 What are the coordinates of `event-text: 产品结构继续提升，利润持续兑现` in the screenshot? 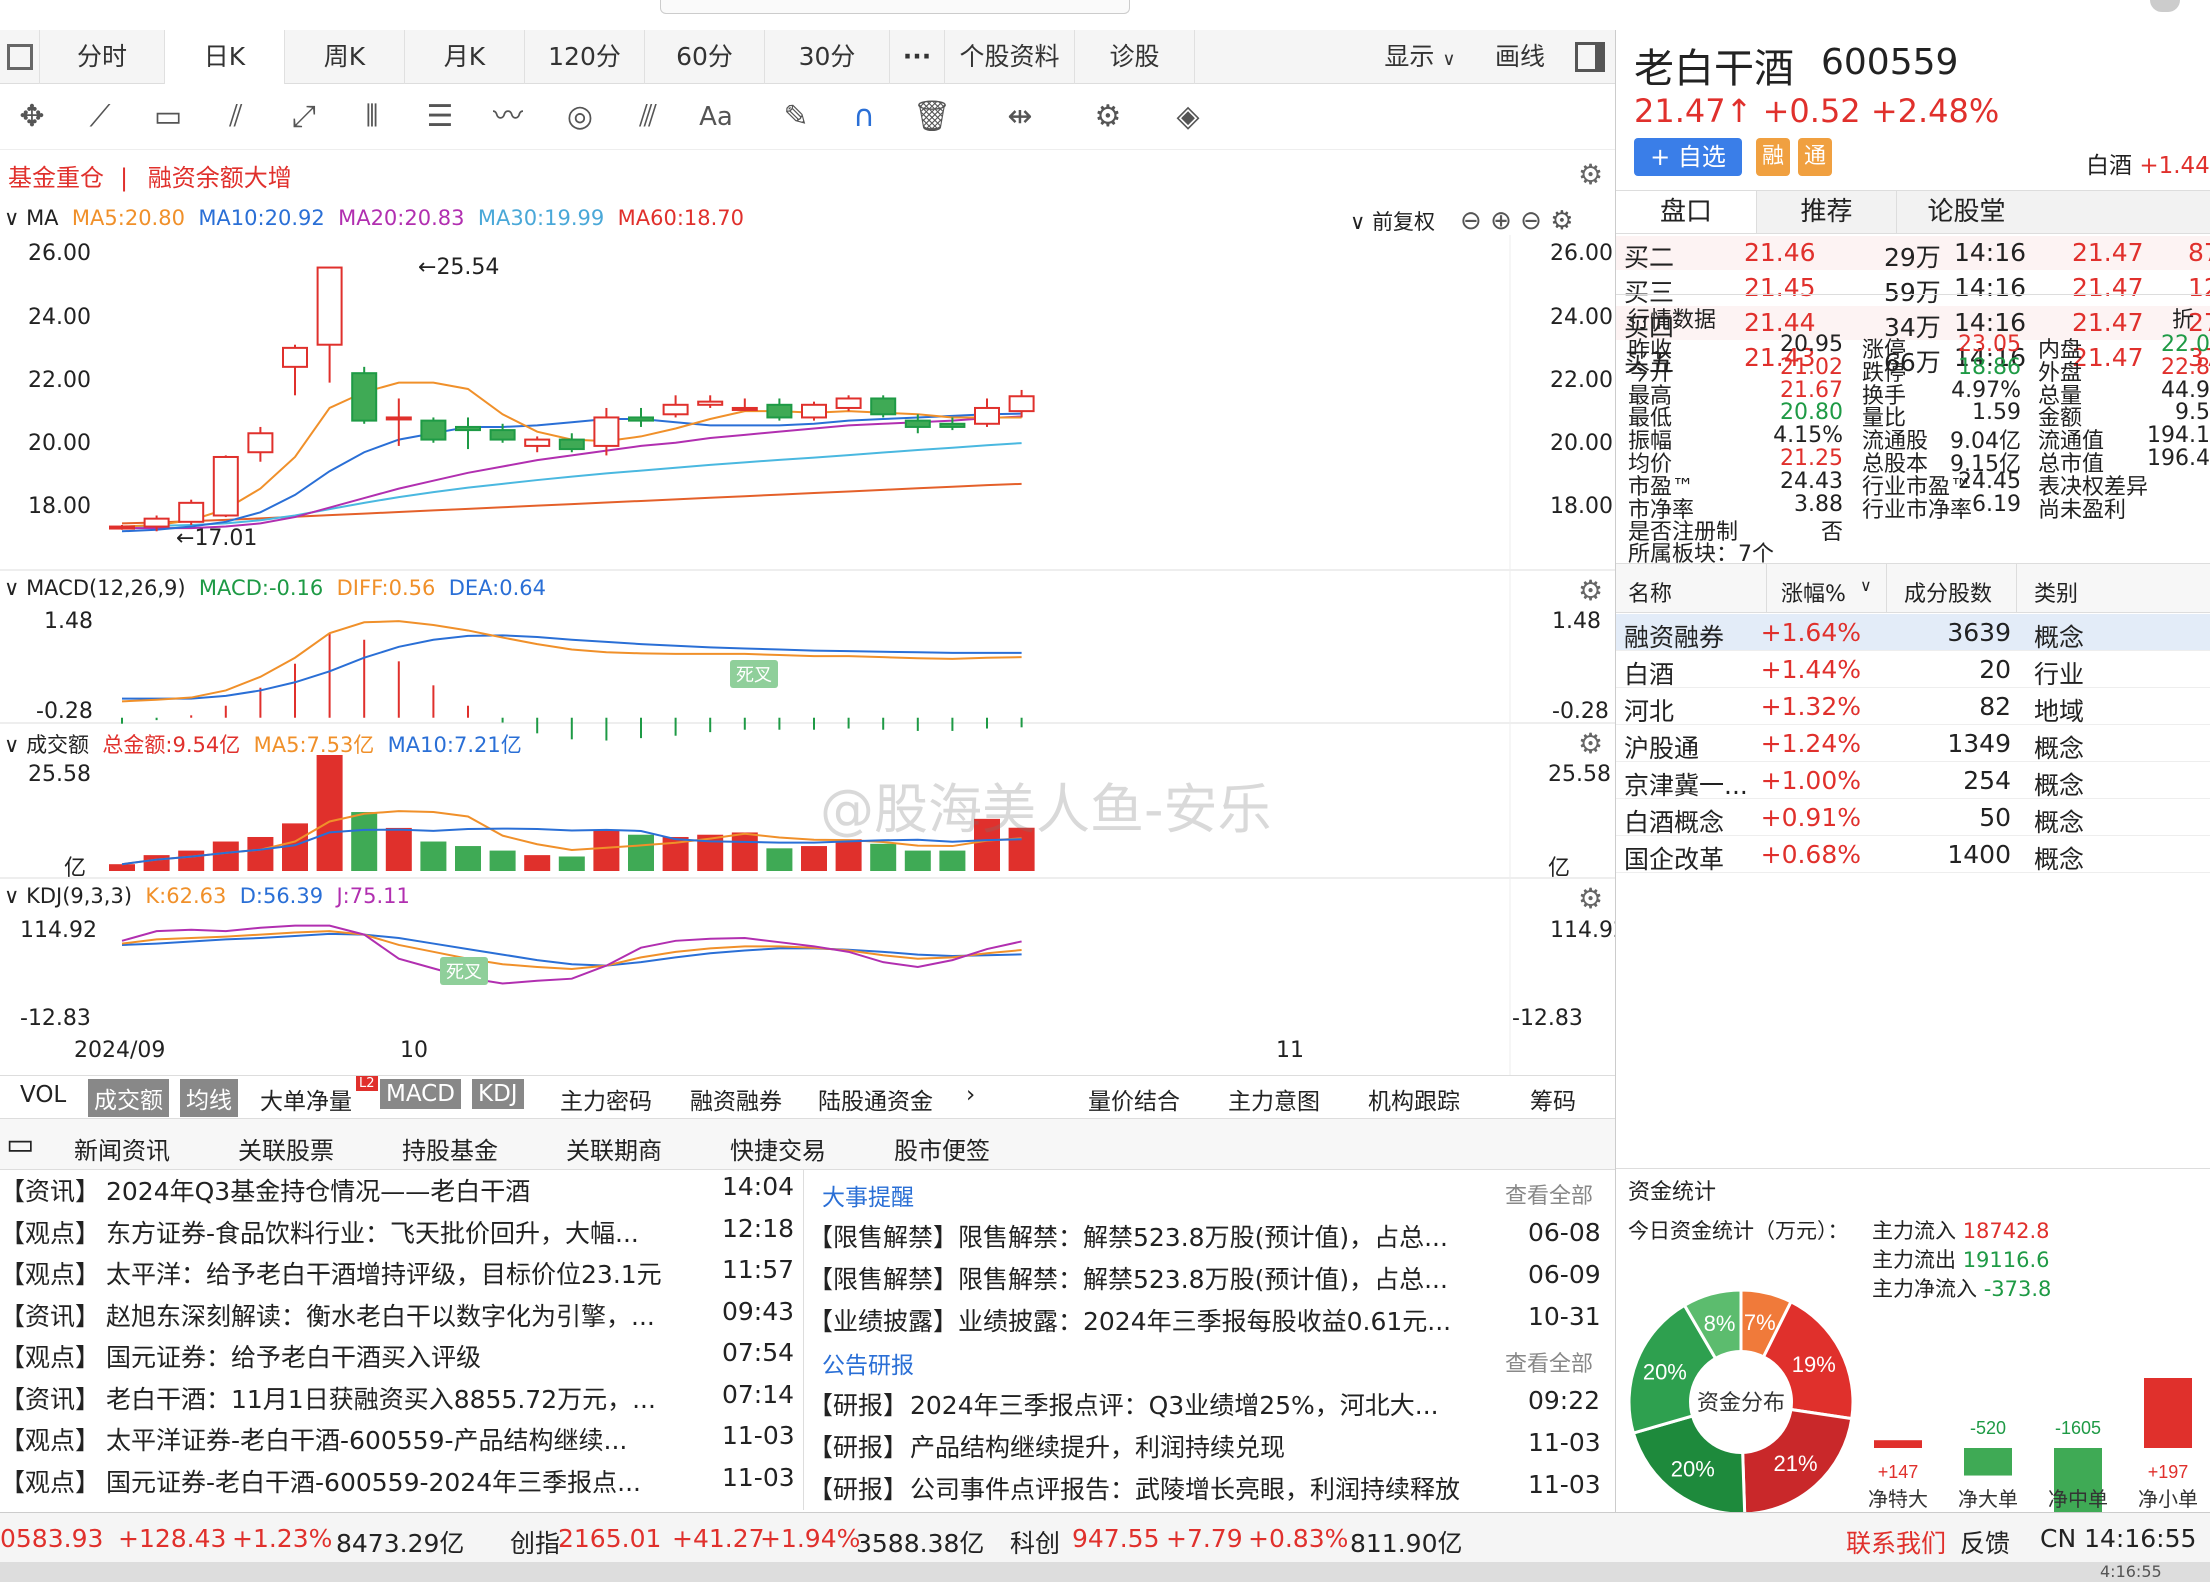 It's located at (1097, 1446).